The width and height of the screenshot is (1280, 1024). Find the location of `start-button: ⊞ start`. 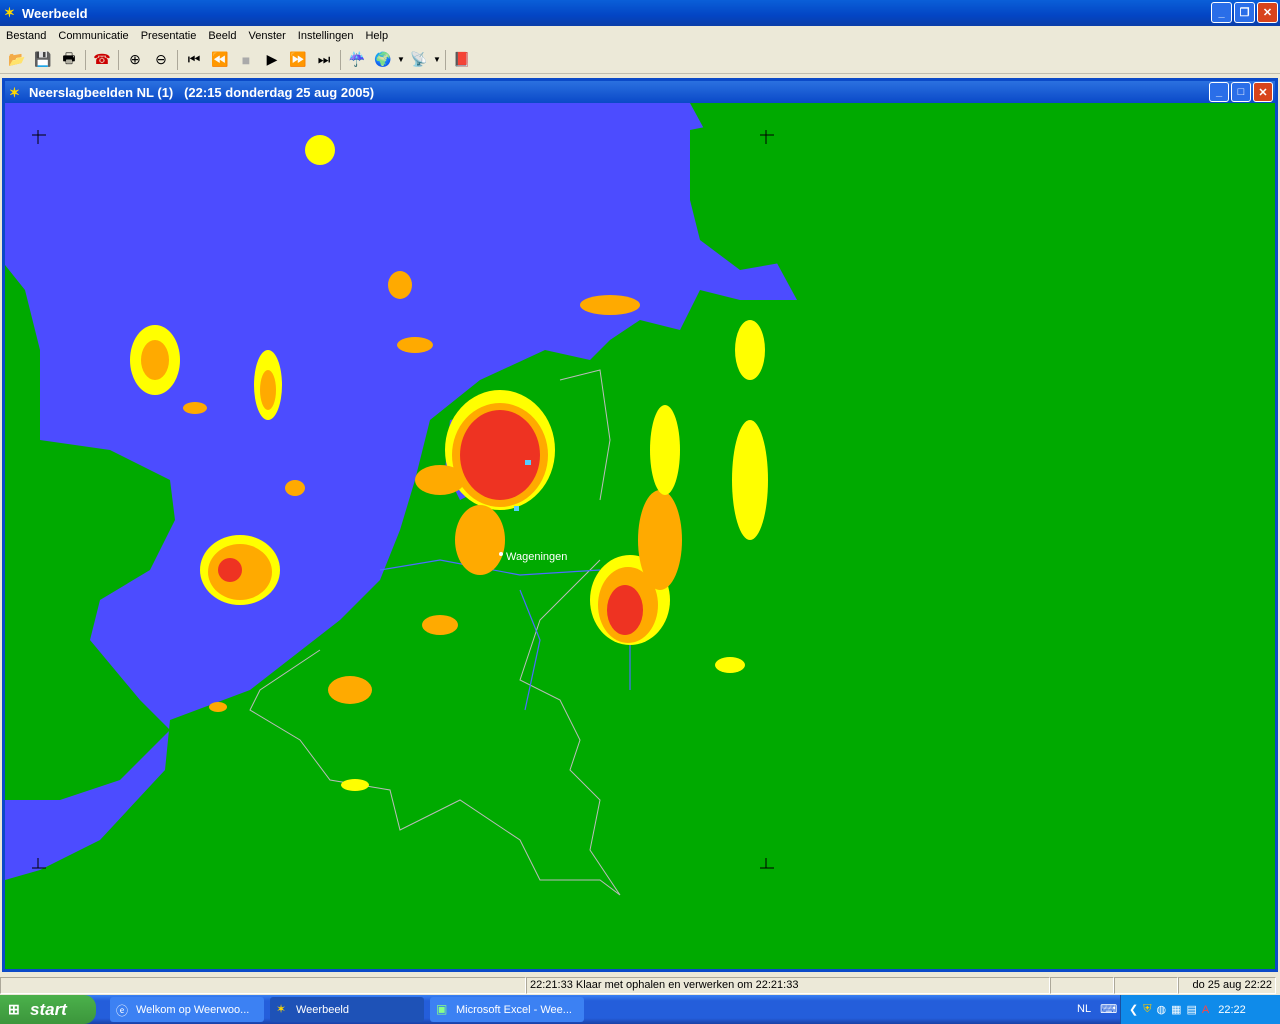

start-button: ⊞ start is located at coordinates (48, 1009).